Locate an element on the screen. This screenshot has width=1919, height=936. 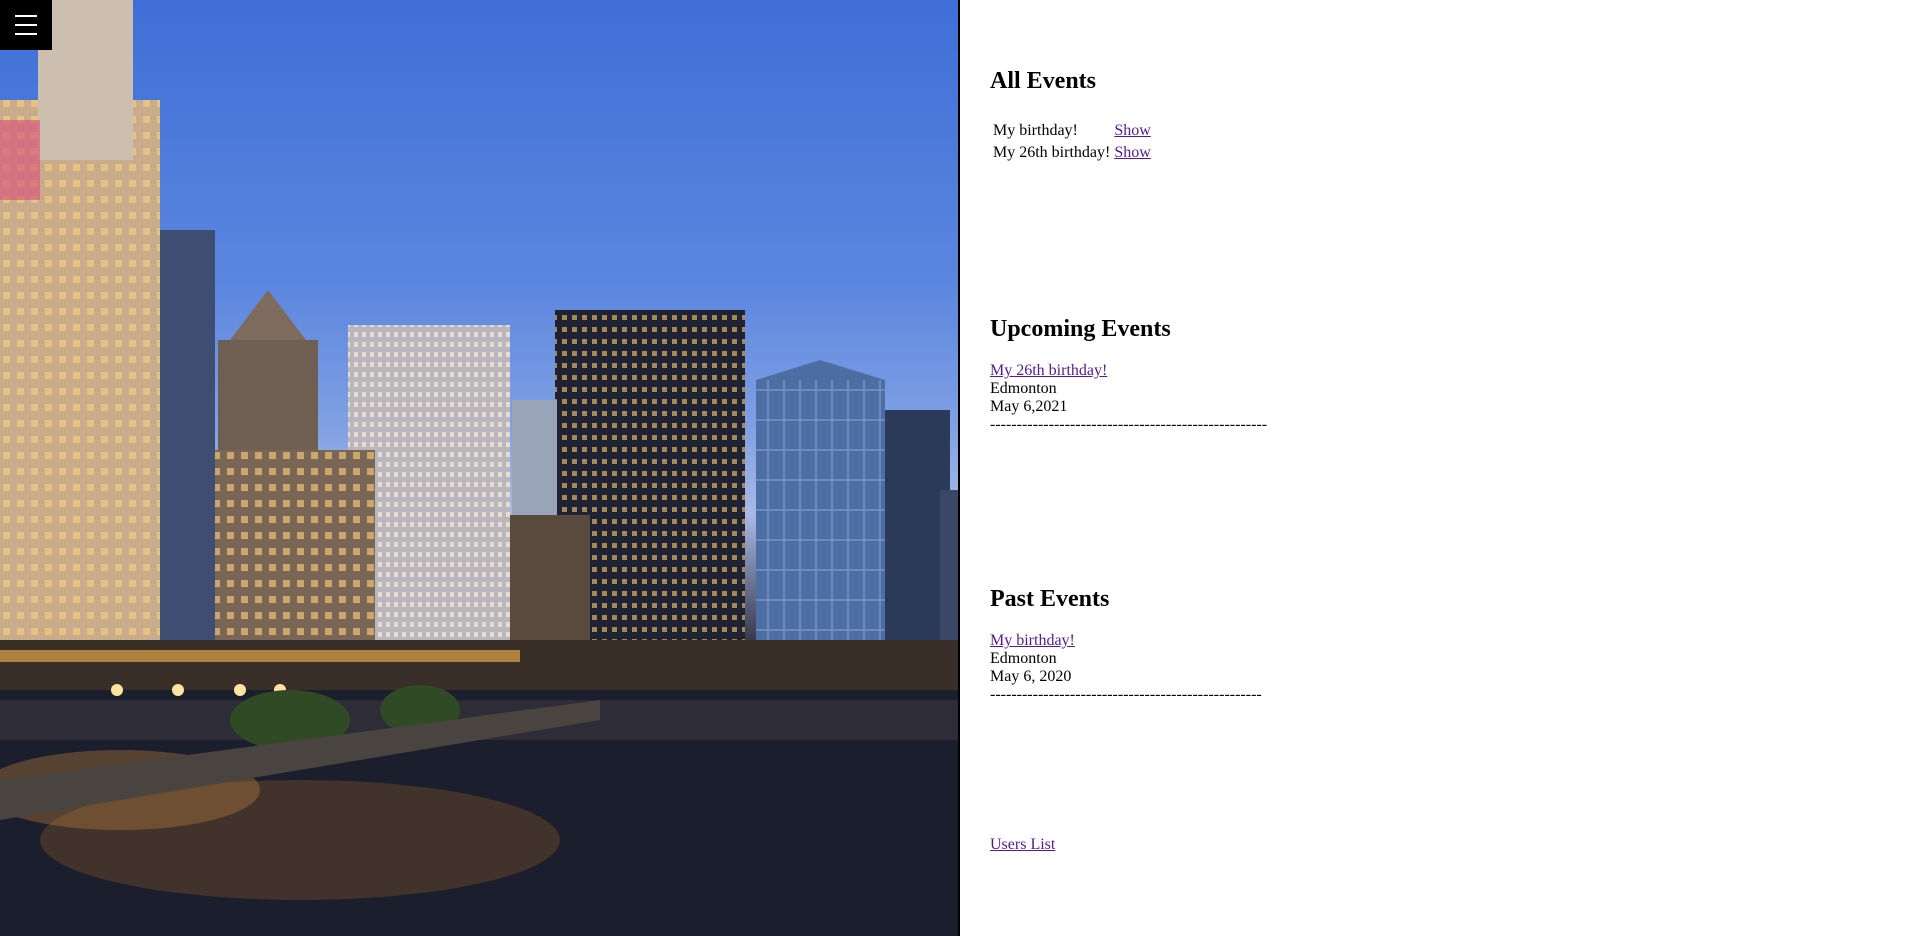
users-list-link: Users List is located at coordinates (1022, 845).